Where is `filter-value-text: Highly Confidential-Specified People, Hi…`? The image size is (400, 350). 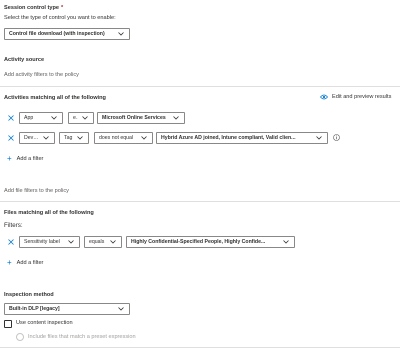 filter-value-text: Highly Confidential-Specified People, Hi… is located at coordinates (198, 242).